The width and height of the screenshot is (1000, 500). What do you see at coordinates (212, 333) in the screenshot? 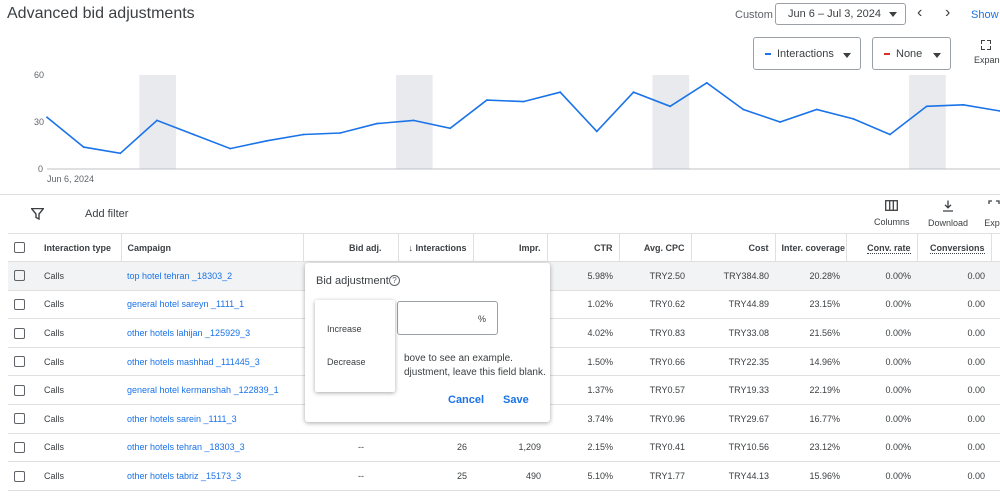
I see `row-campaign-link: other hotels lahijan _125929_3` at bounding box center [212, 333].